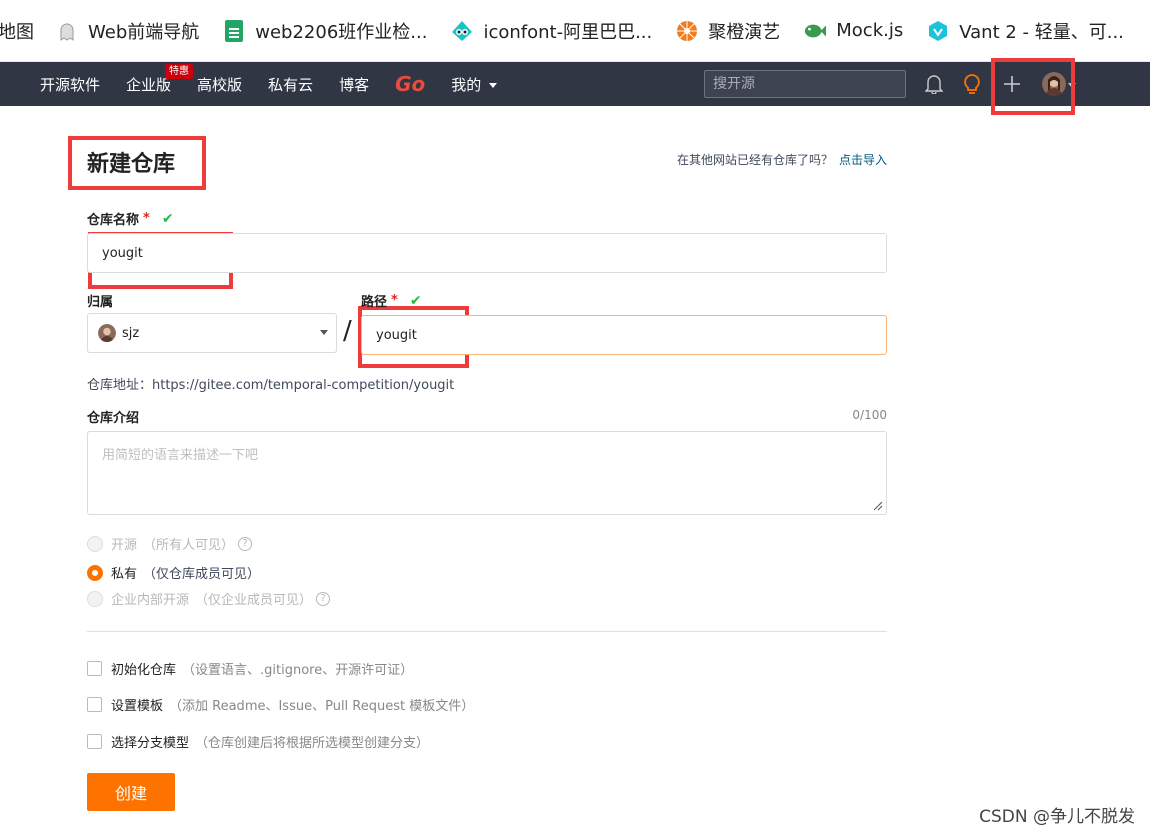  I want to click on radio-label: 开源, so click(124, 545).